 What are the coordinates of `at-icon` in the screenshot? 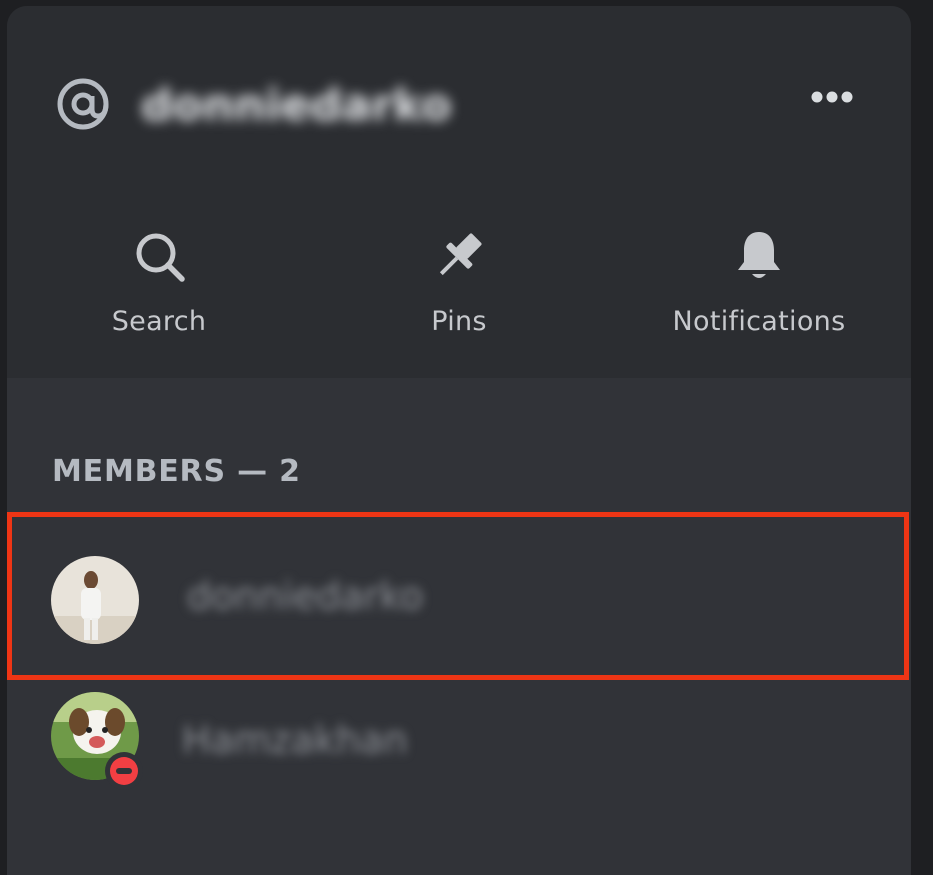 It's located at (83, 104).